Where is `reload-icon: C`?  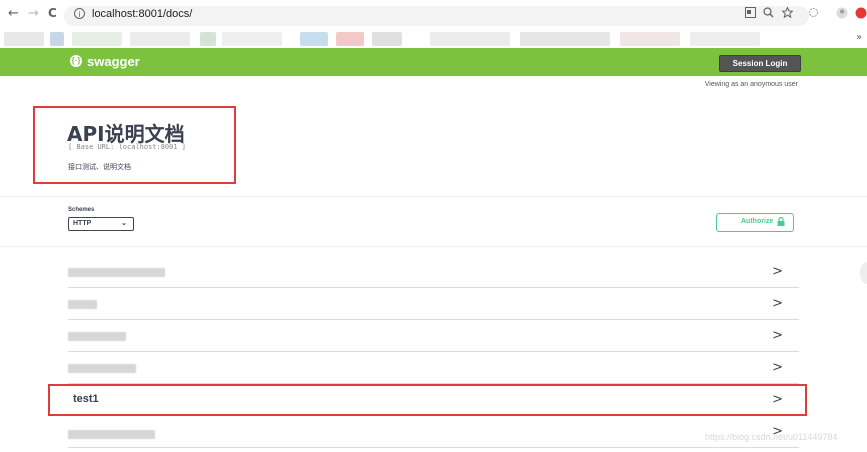 reload-icon: C is located at coordinates (52, 13).